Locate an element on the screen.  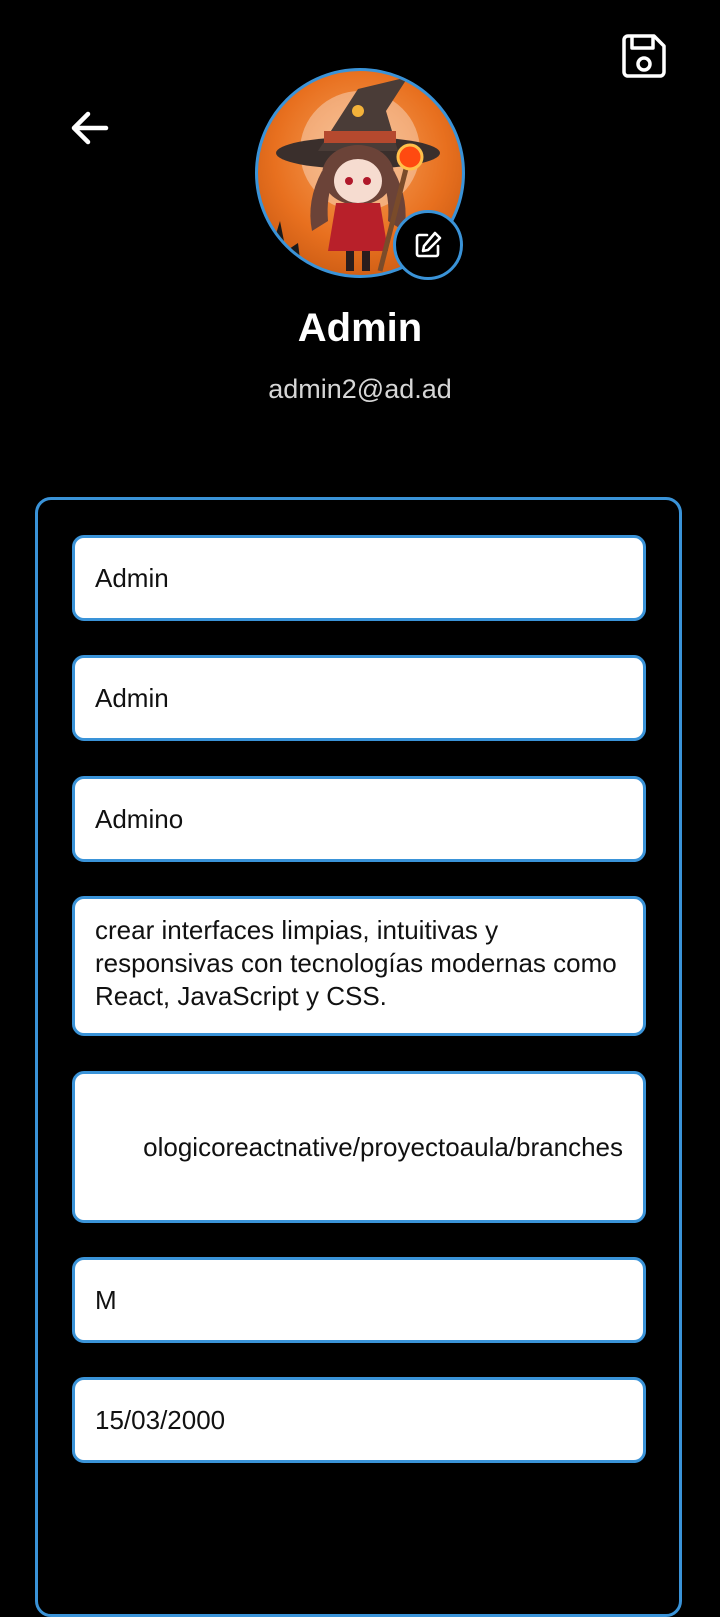
floppy-disk-icon is located at coordinates (644, 56).